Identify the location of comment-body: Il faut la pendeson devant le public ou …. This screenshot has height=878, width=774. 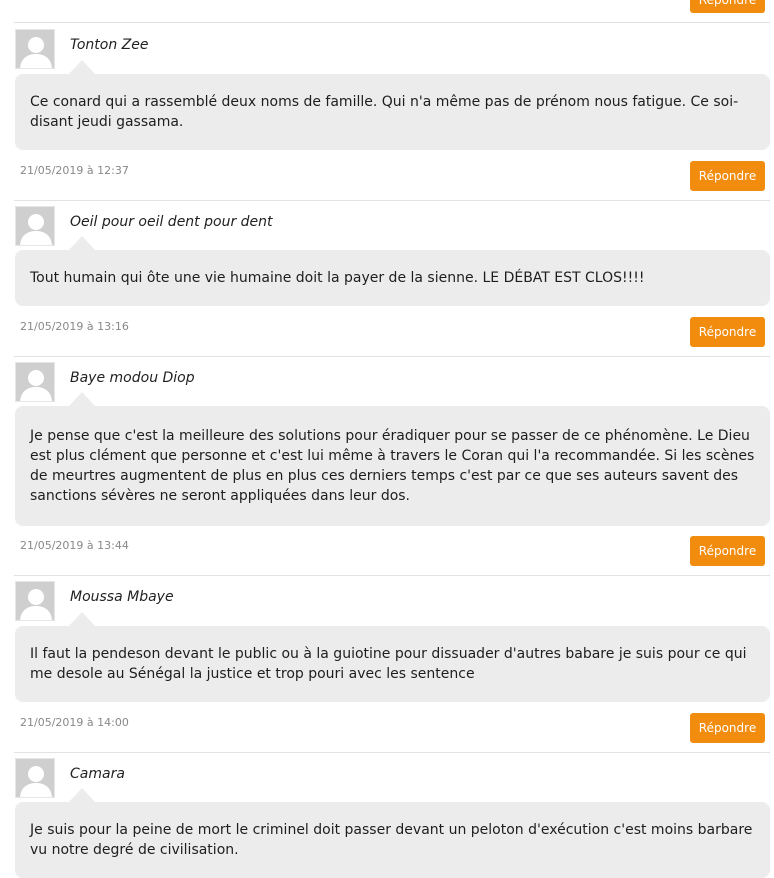
(392, 657).